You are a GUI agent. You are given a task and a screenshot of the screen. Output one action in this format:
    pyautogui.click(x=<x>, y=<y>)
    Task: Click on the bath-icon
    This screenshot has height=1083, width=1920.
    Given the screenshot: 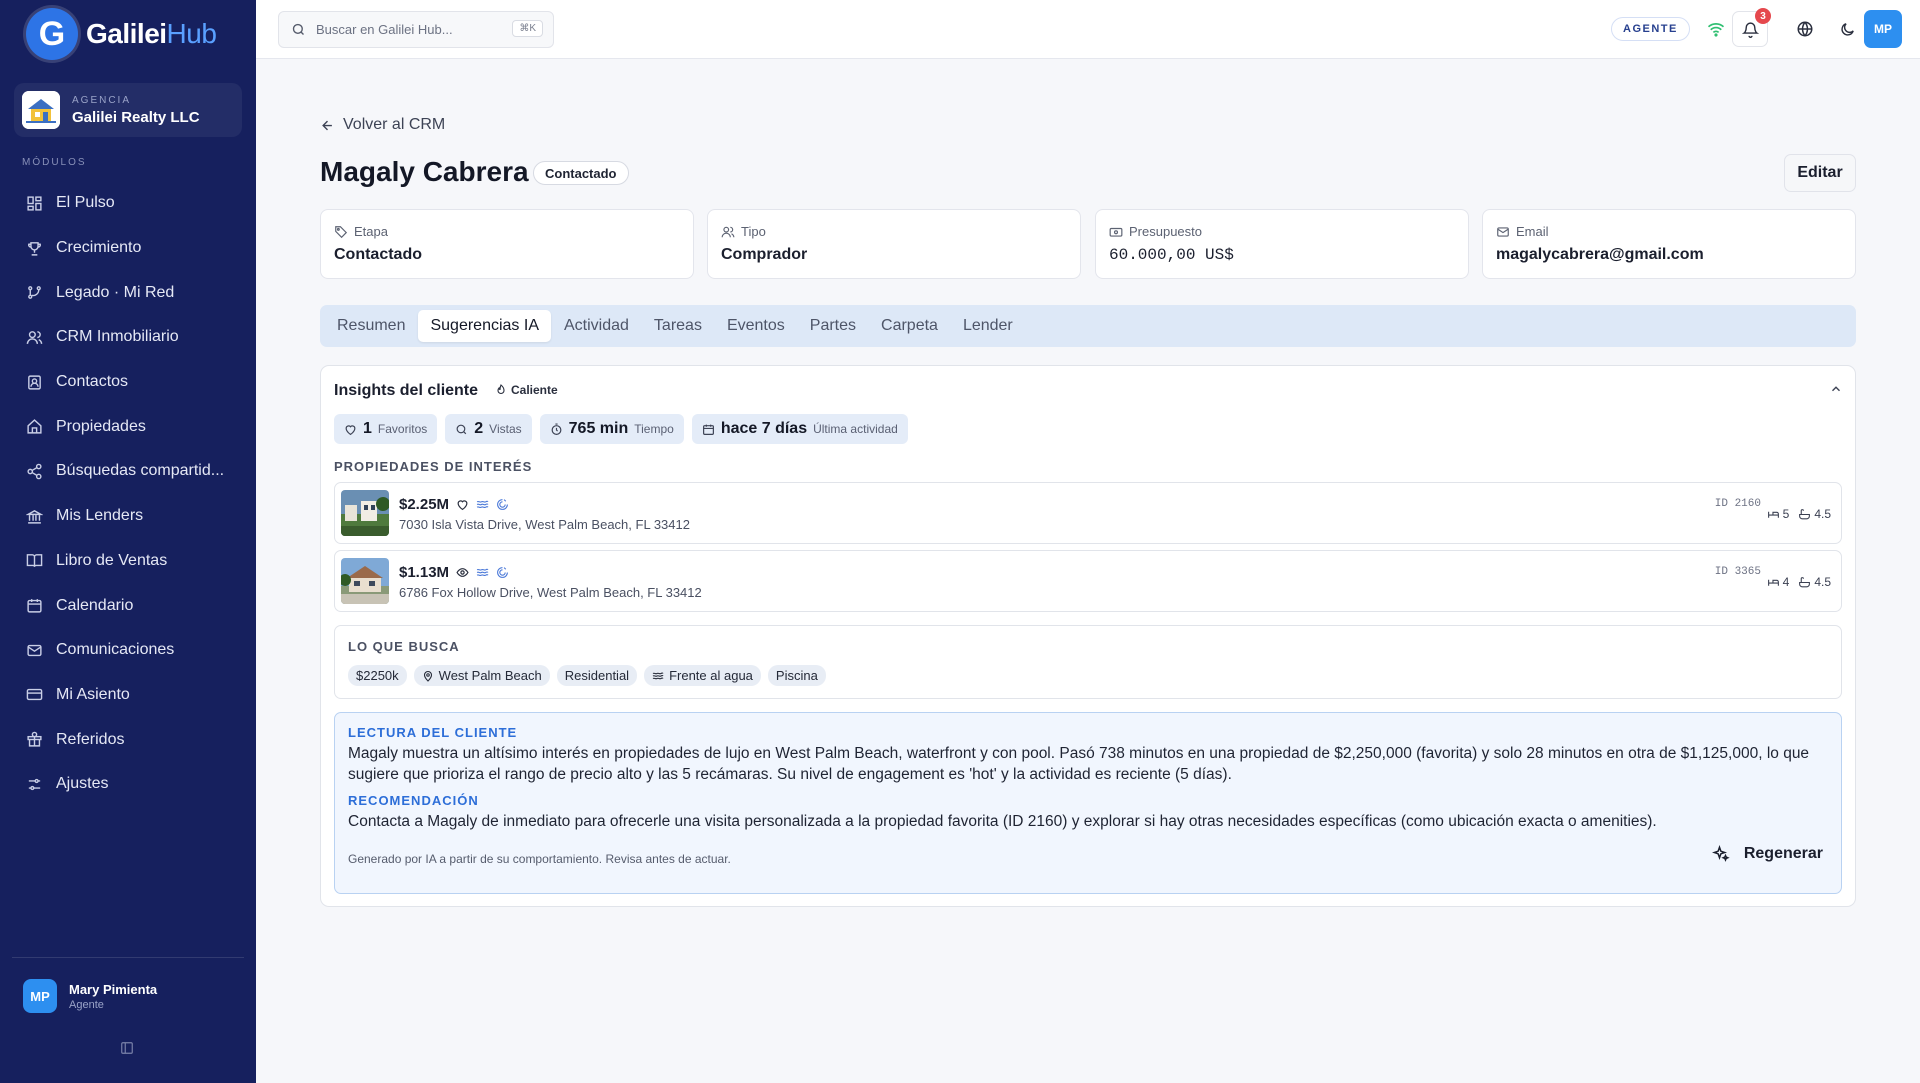 What is the action you would take?
    pyautogui.click(x=1805, y=581)
    